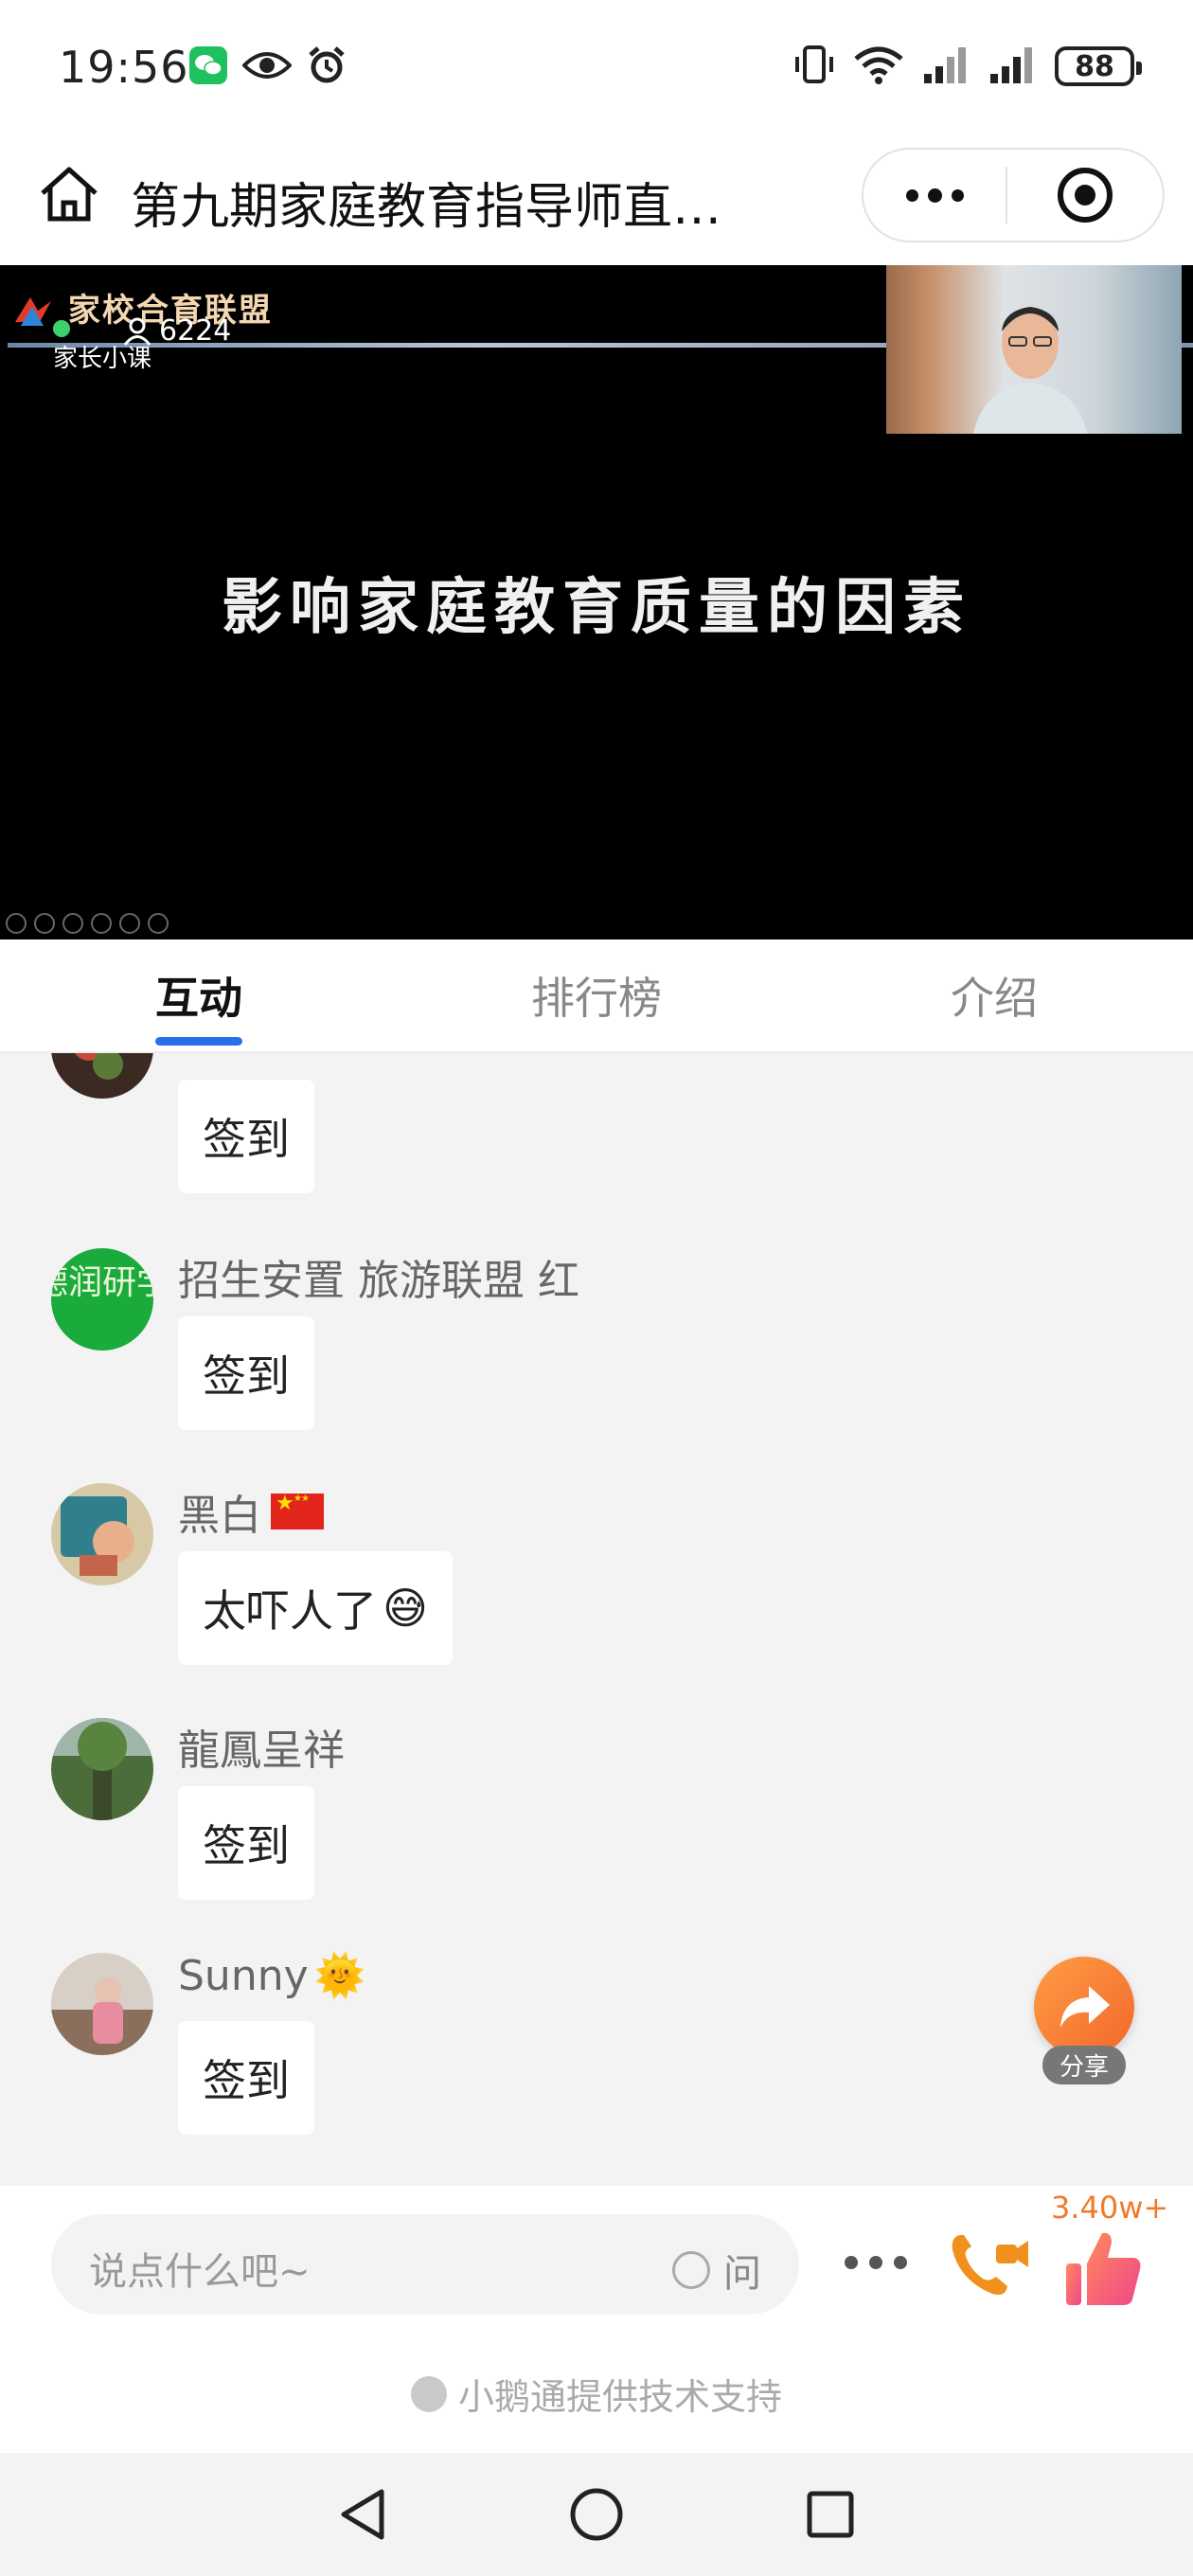  I want to click on more-options-button, so click(876, 2262).